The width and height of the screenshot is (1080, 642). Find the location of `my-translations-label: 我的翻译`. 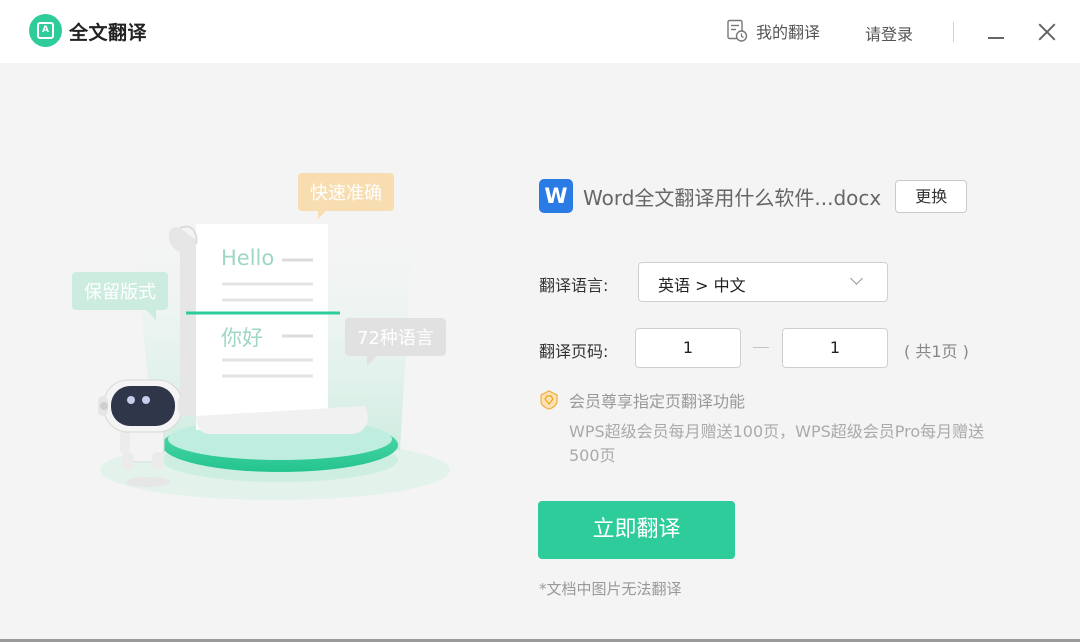

my-translations-label: 我的翻译 is located at coordinates (788, 32).